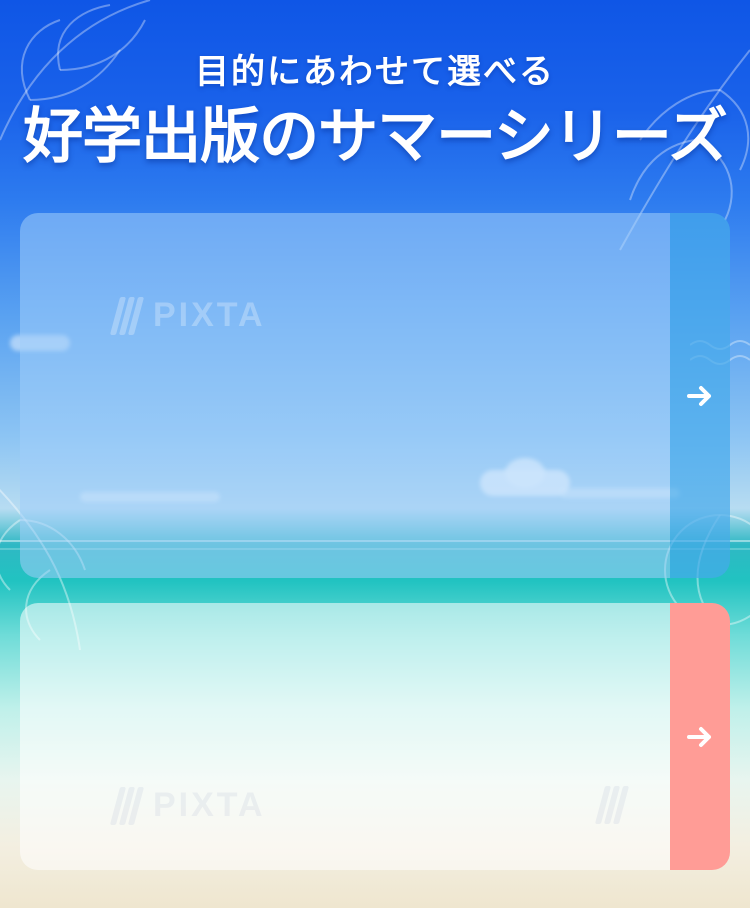 The image size is (750, 908). What do you see at coordinates (375, 137) in the screenshot?
I see `banner-title: 好学出版のサマーシリーズ` at bounding box center [375, 137].